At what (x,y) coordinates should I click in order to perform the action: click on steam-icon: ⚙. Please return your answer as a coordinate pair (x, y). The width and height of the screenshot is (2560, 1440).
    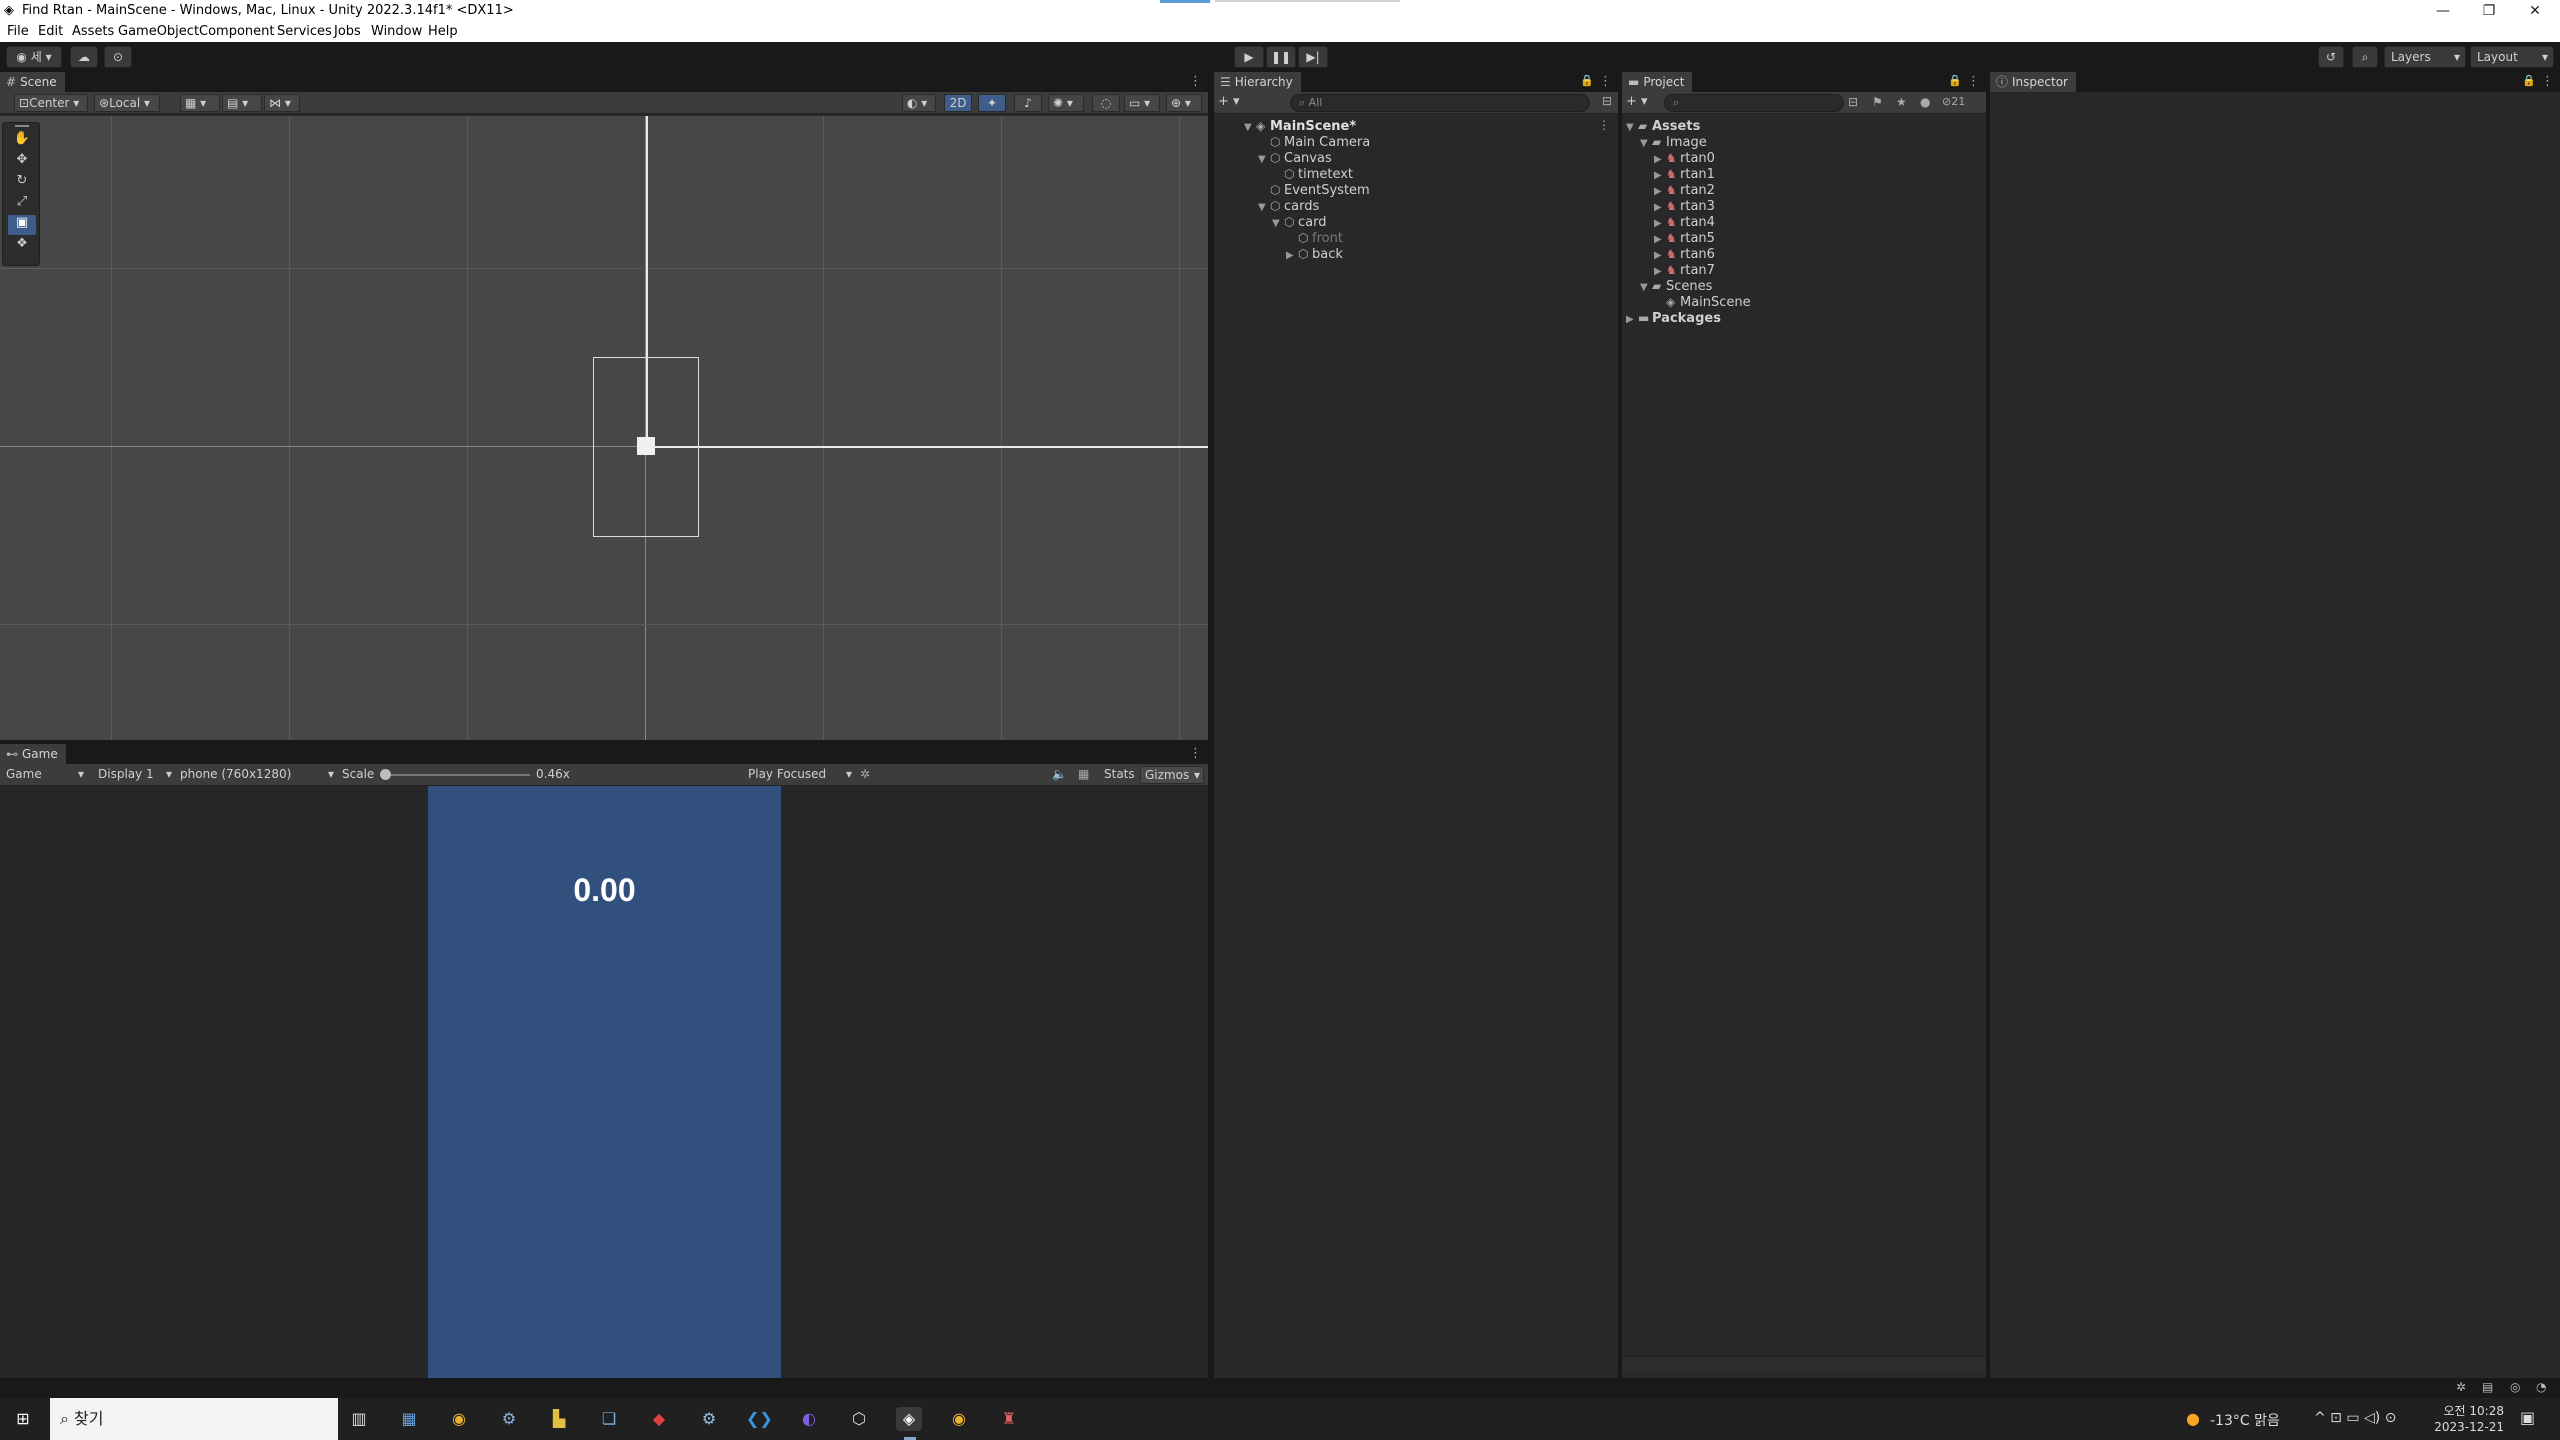
    Looking at the image, I should click on (509, 1419).